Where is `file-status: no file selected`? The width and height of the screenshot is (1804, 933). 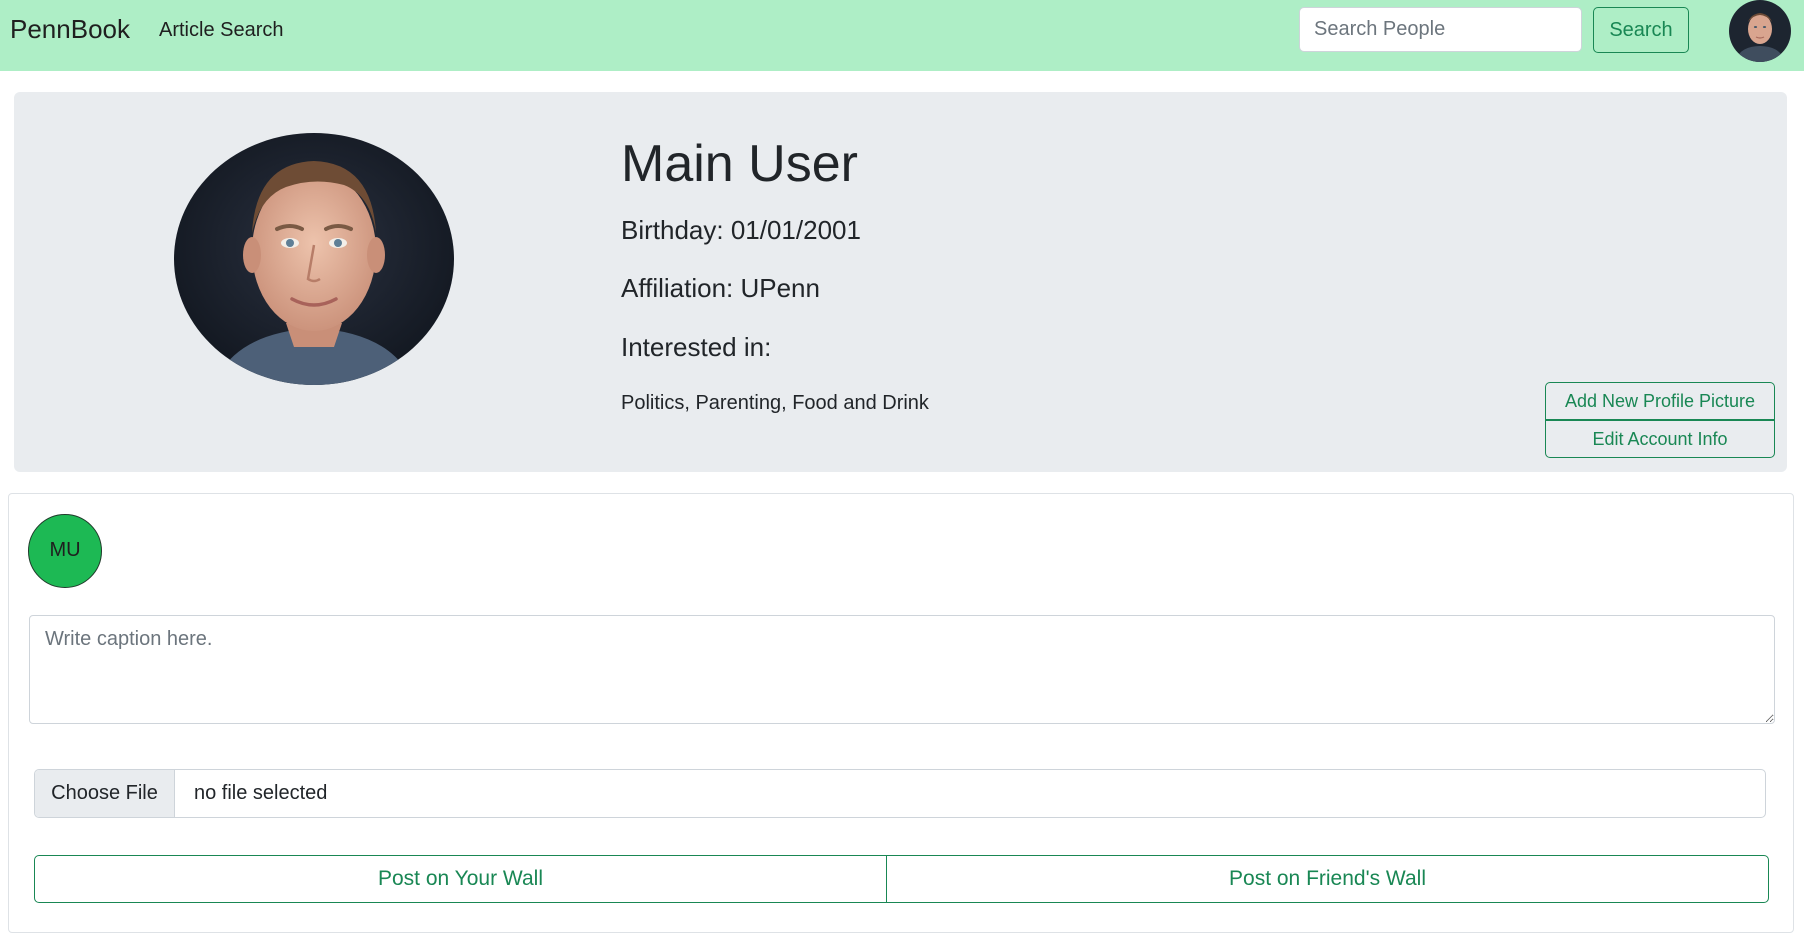 file-status: no file selected is located at coordinates (261, 793).